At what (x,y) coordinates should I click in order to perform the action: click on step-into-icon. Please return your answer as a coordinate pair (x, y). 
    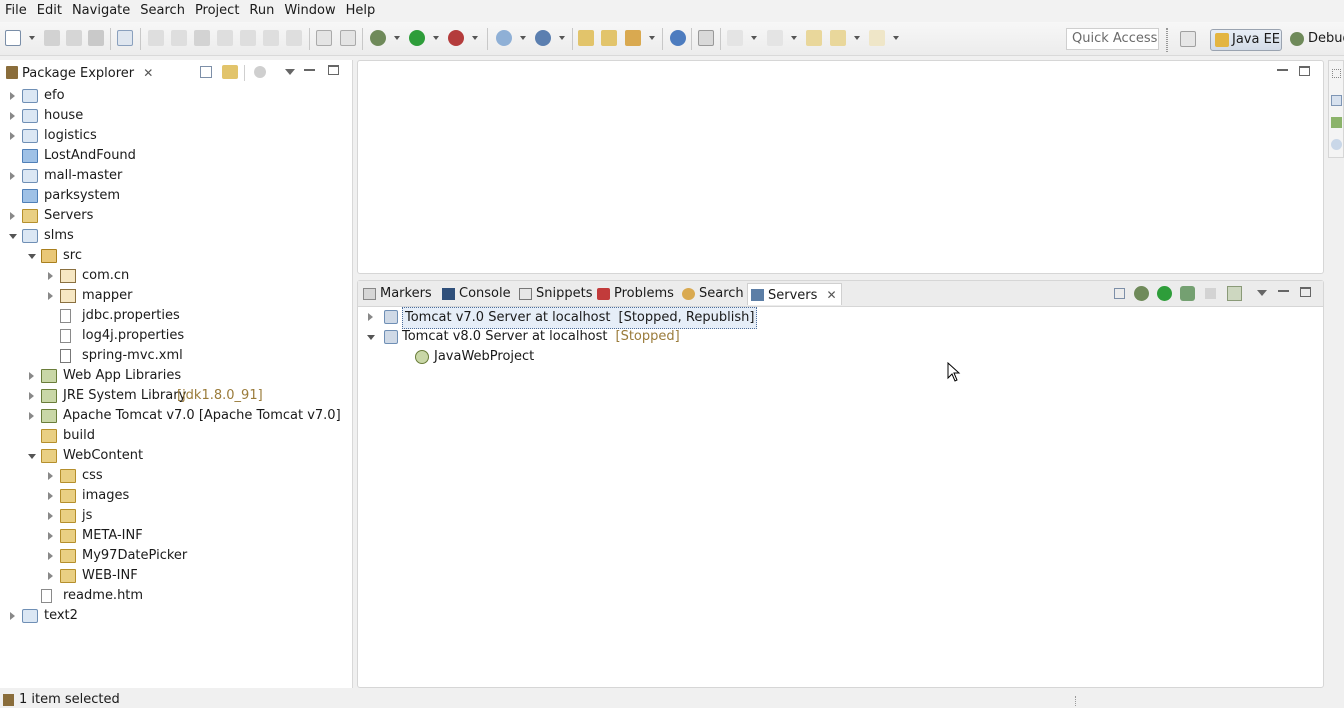
    Looking at the image, I should click on (248, 38).